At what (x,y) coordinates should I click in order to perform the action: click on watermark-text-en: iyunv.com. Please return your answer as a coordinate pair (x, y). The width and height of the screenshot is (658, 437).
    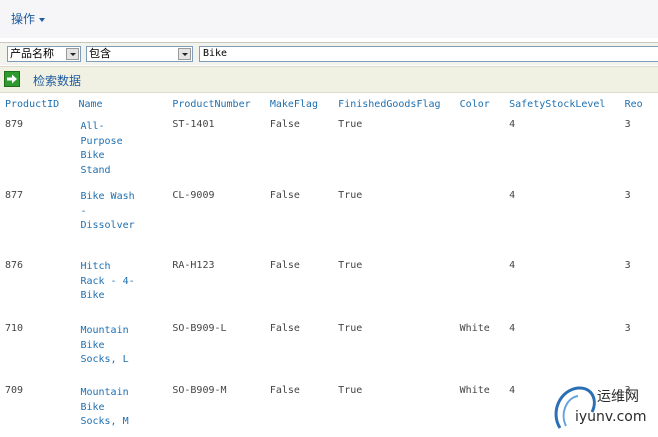
    Looking at the image, I should click on (611, 417).